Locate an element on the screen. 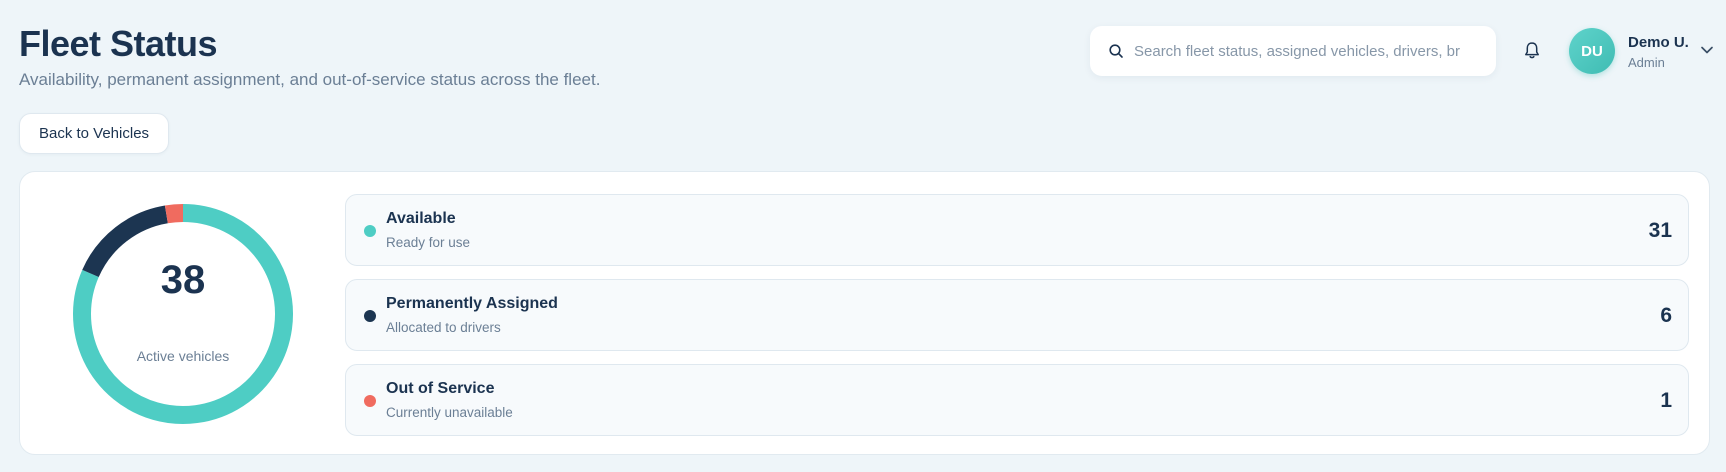 This screenshot has width=1726, height=472. status-dot-available is located at coordinates (370, 231).